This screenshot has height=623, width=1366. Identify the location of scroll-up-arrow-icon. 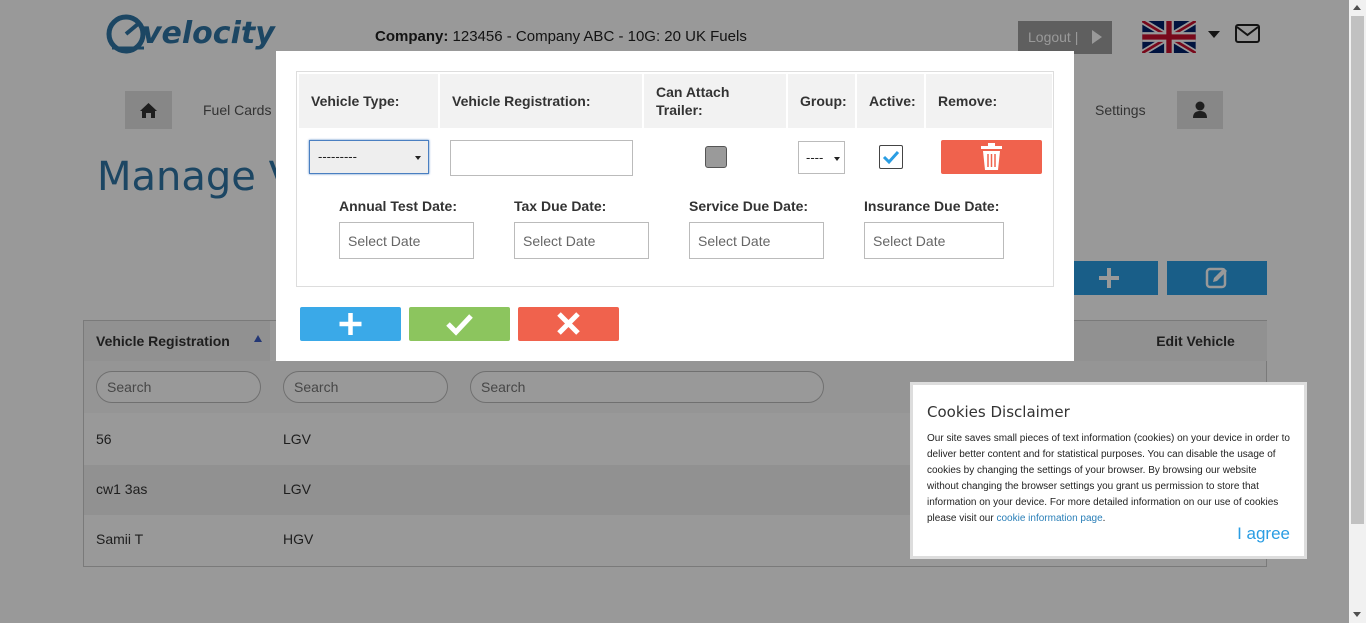
(1357, 7).